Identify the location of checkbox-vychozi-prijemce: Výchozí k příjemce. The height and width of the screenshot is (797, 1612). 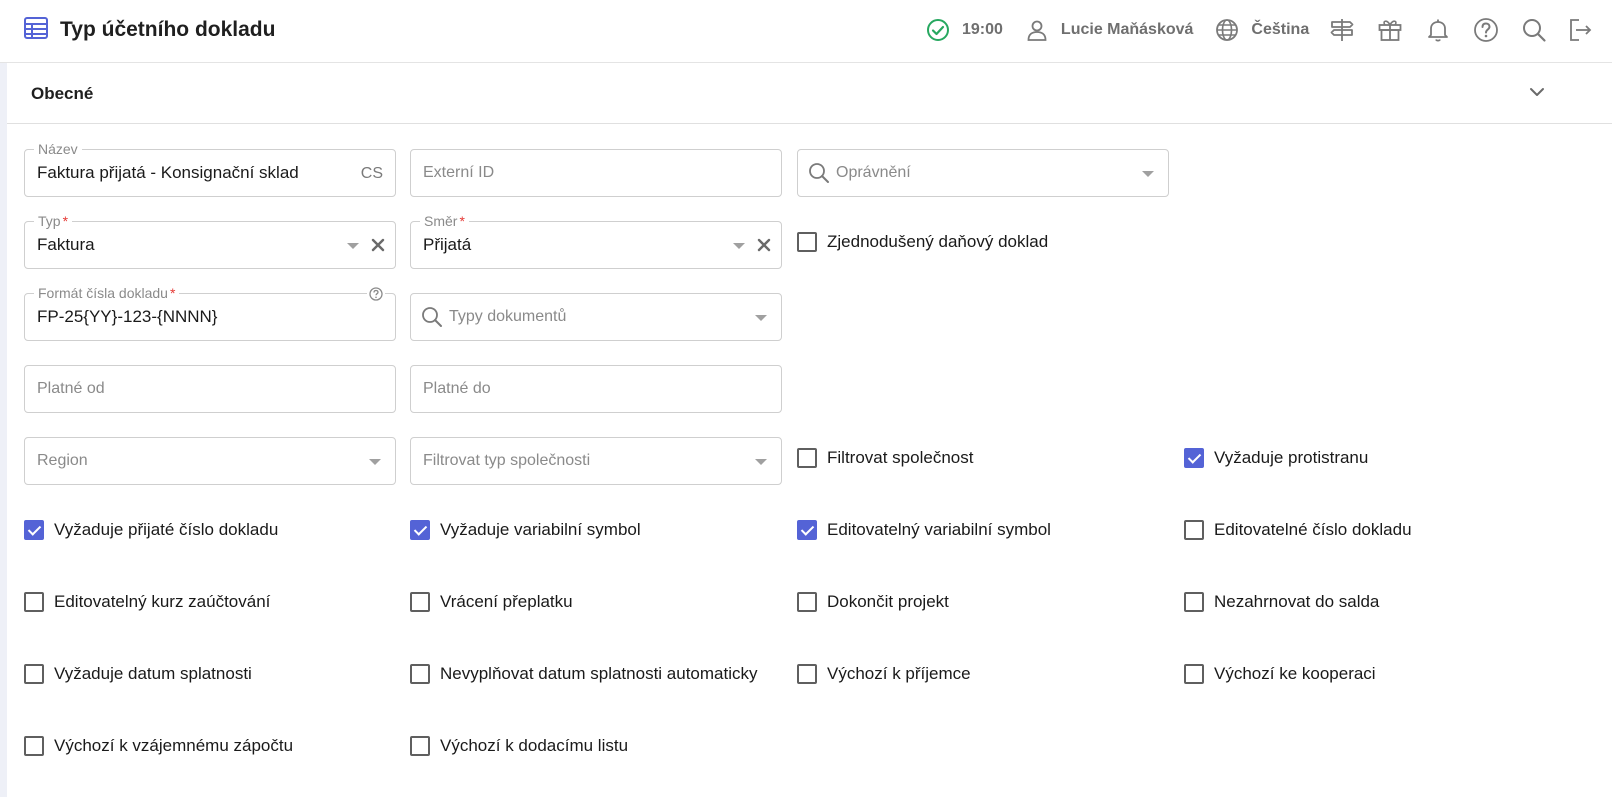
(884, 674).